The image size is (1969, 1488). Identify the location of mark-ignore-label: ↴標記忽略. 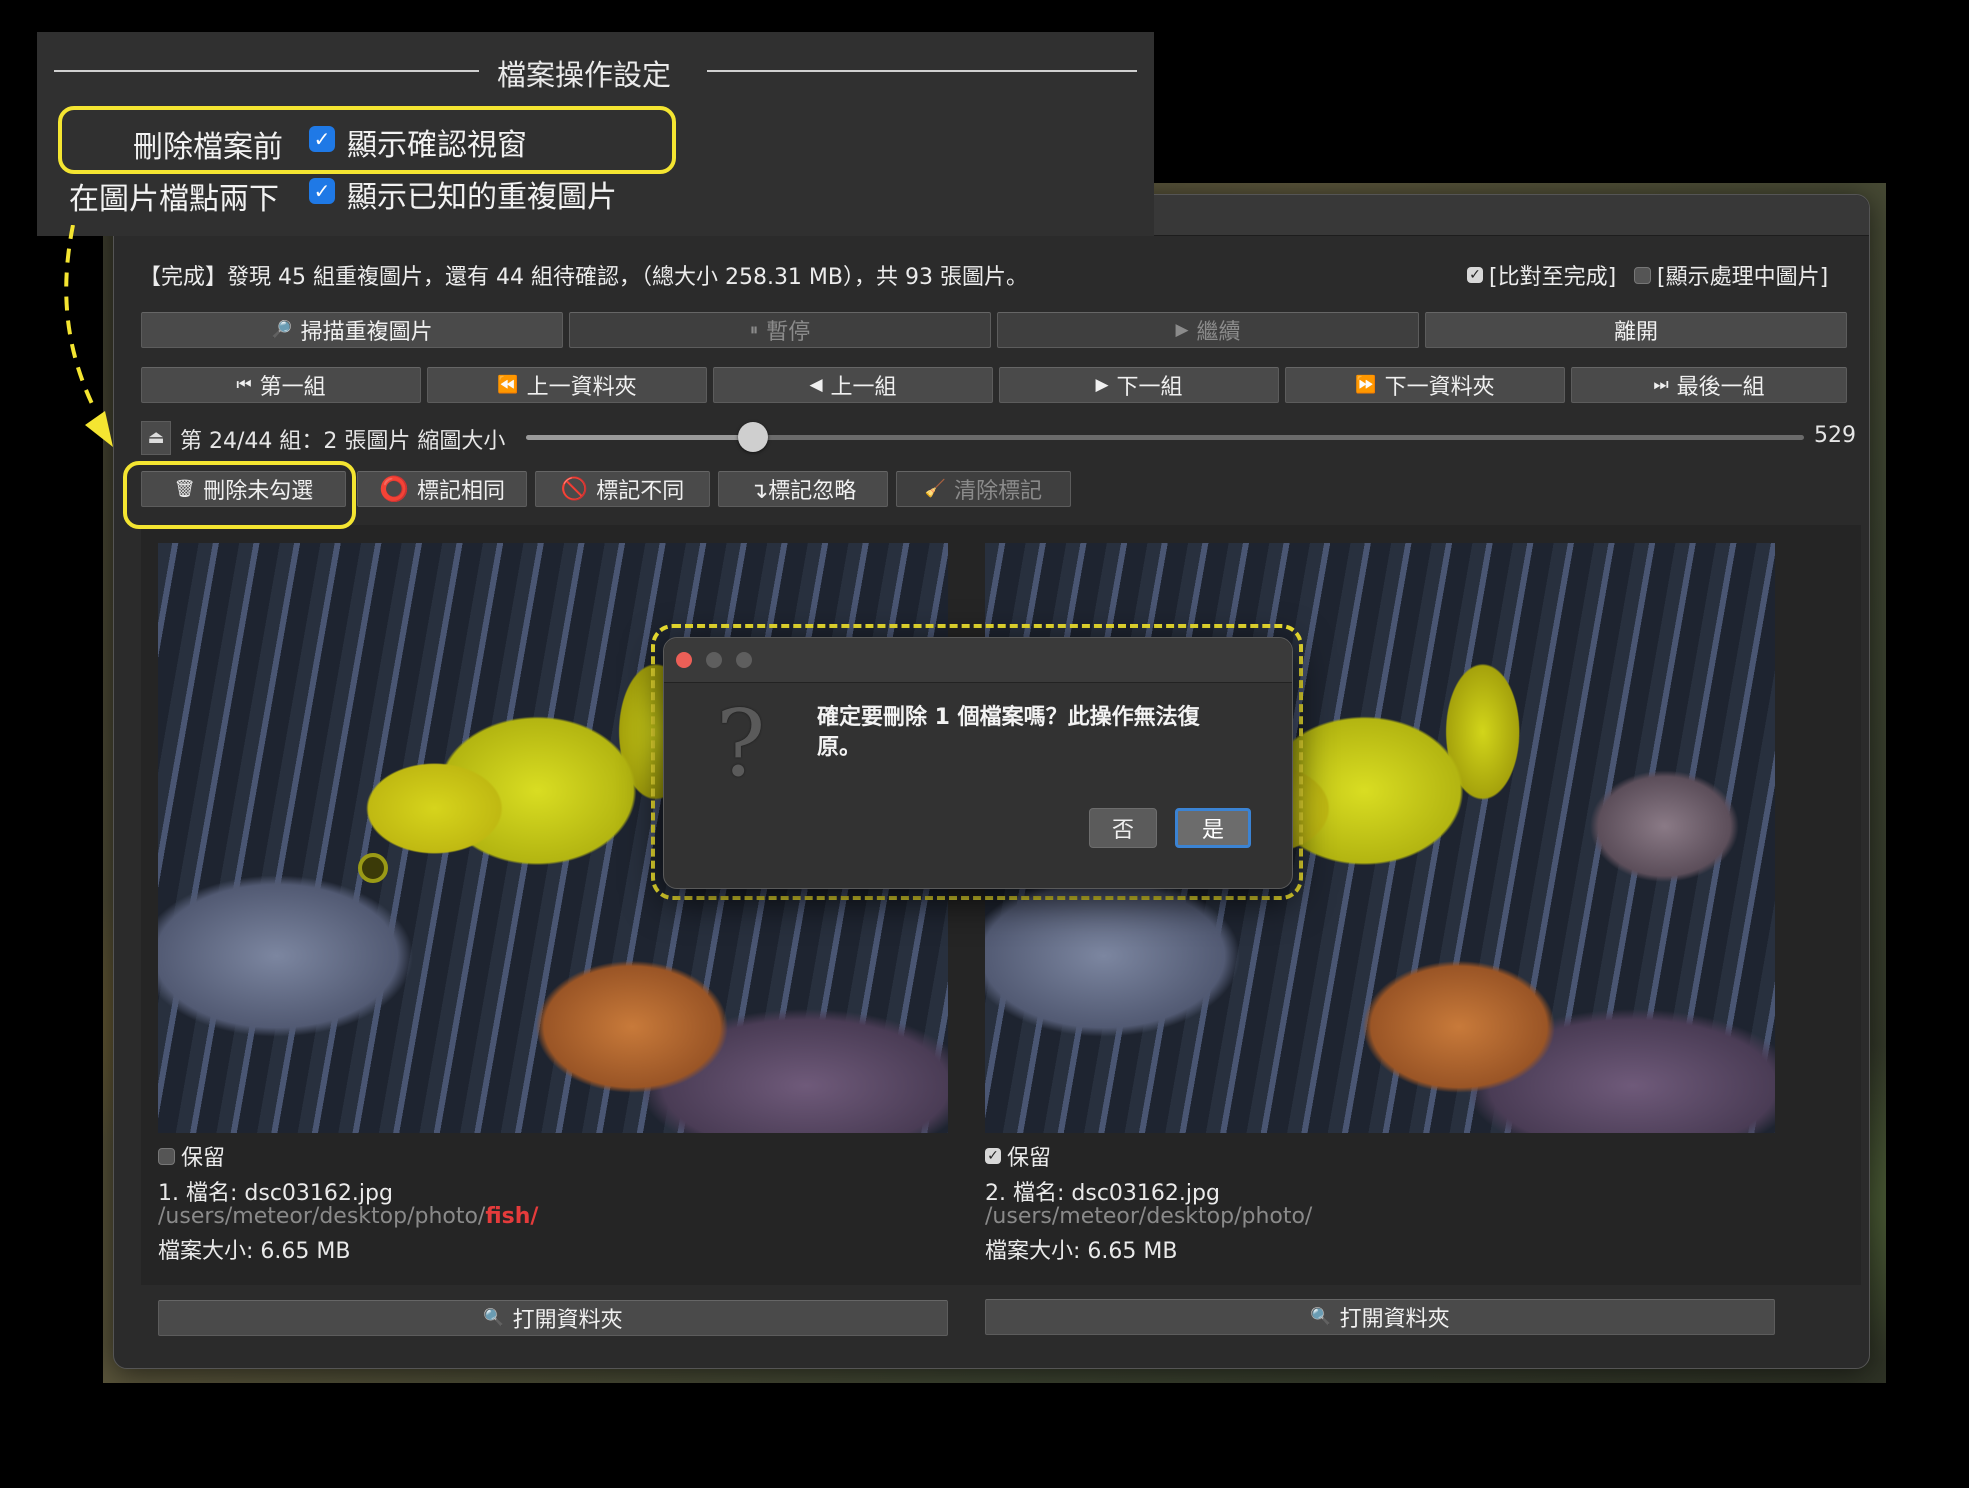
(803, 491).